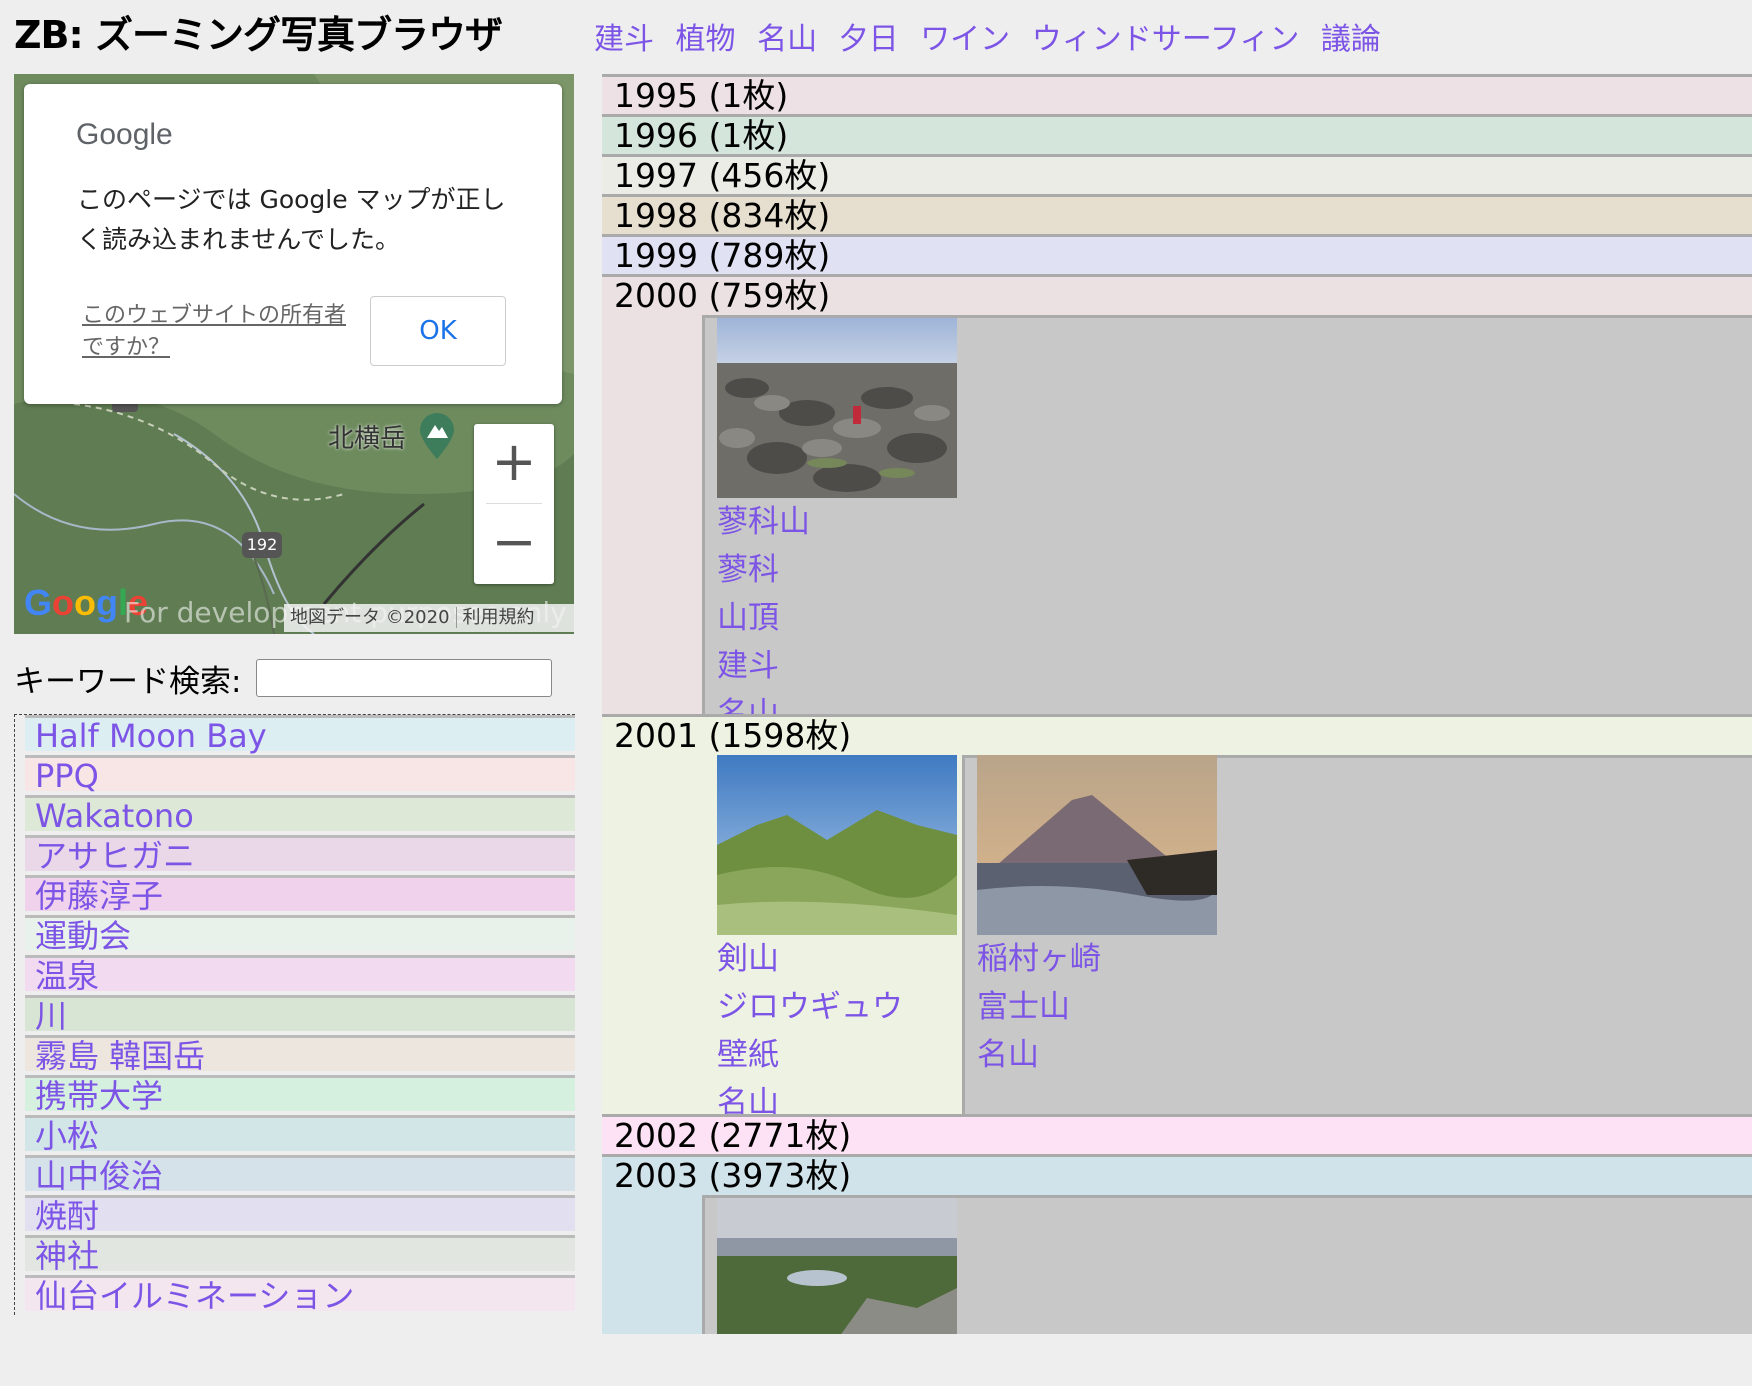 The width and height of the screenshot is (1752, 1386). What do you see at coordinates (222, 332) in the screenshot?
I see `owner-link: このウェブサイトの所有者ですか？` at bounding box center [222, 332].